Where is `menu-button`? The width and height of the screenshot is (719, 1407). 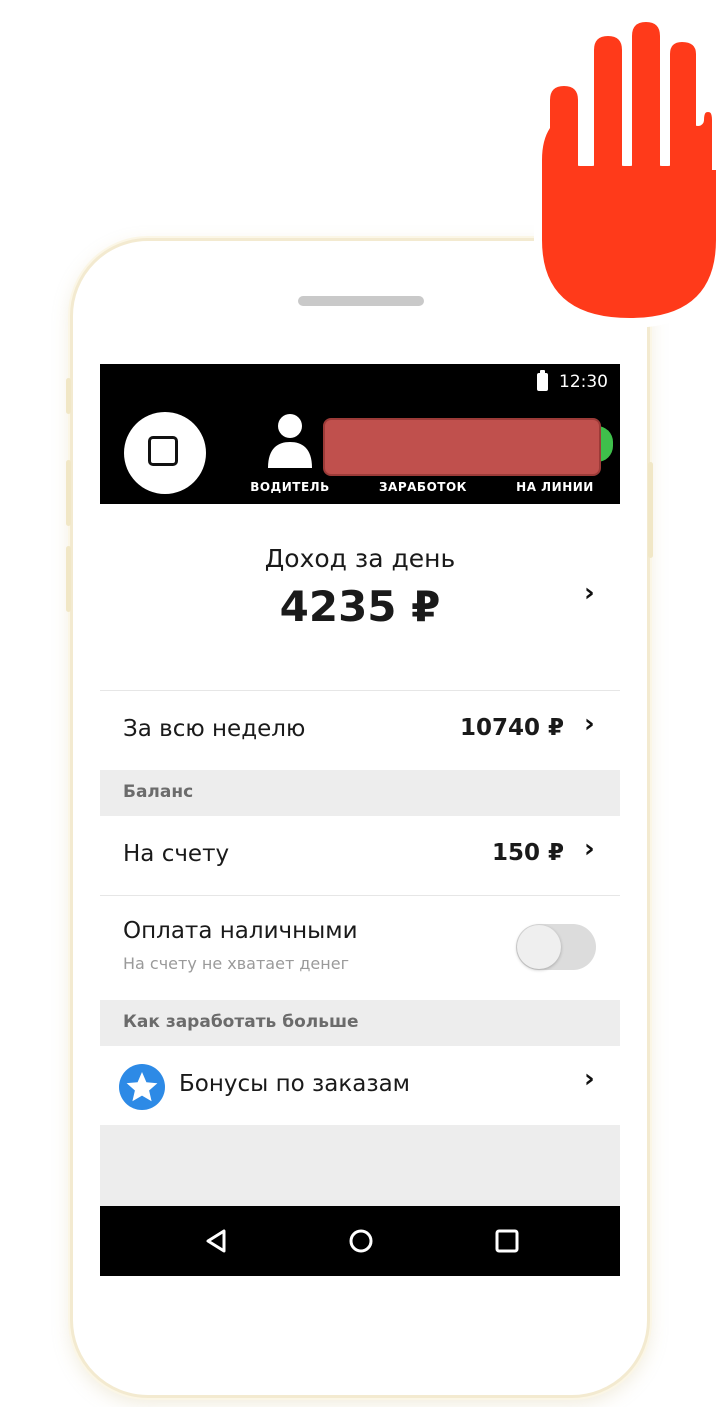
menu-button is located at coordinates (165, 453).